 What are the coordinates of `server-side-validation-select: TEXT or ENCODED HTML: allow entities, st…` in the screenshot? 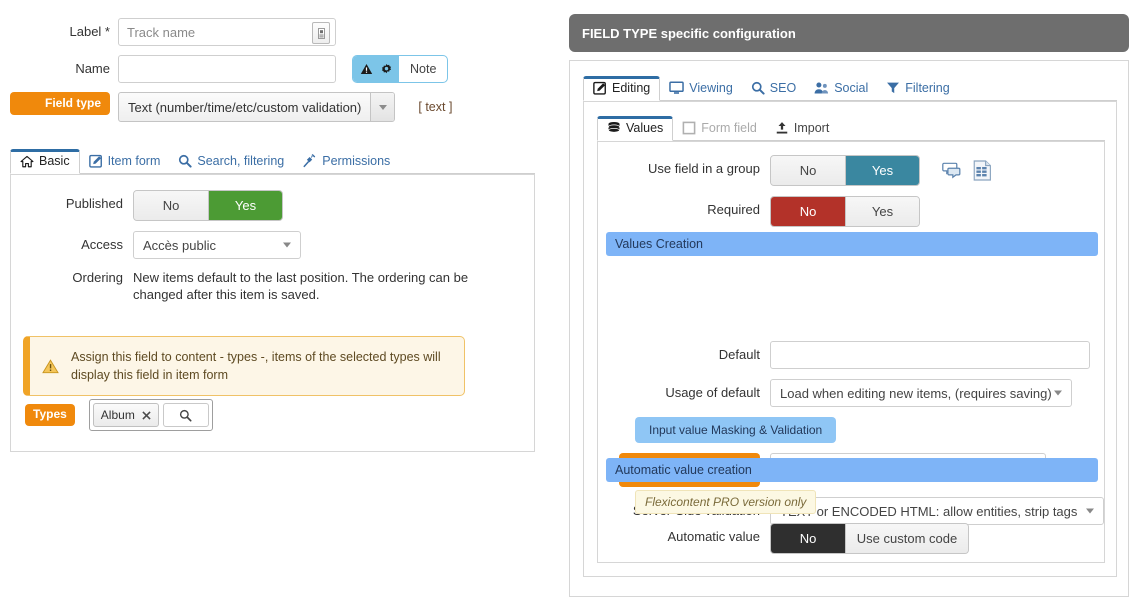 It's located at (937, 511).